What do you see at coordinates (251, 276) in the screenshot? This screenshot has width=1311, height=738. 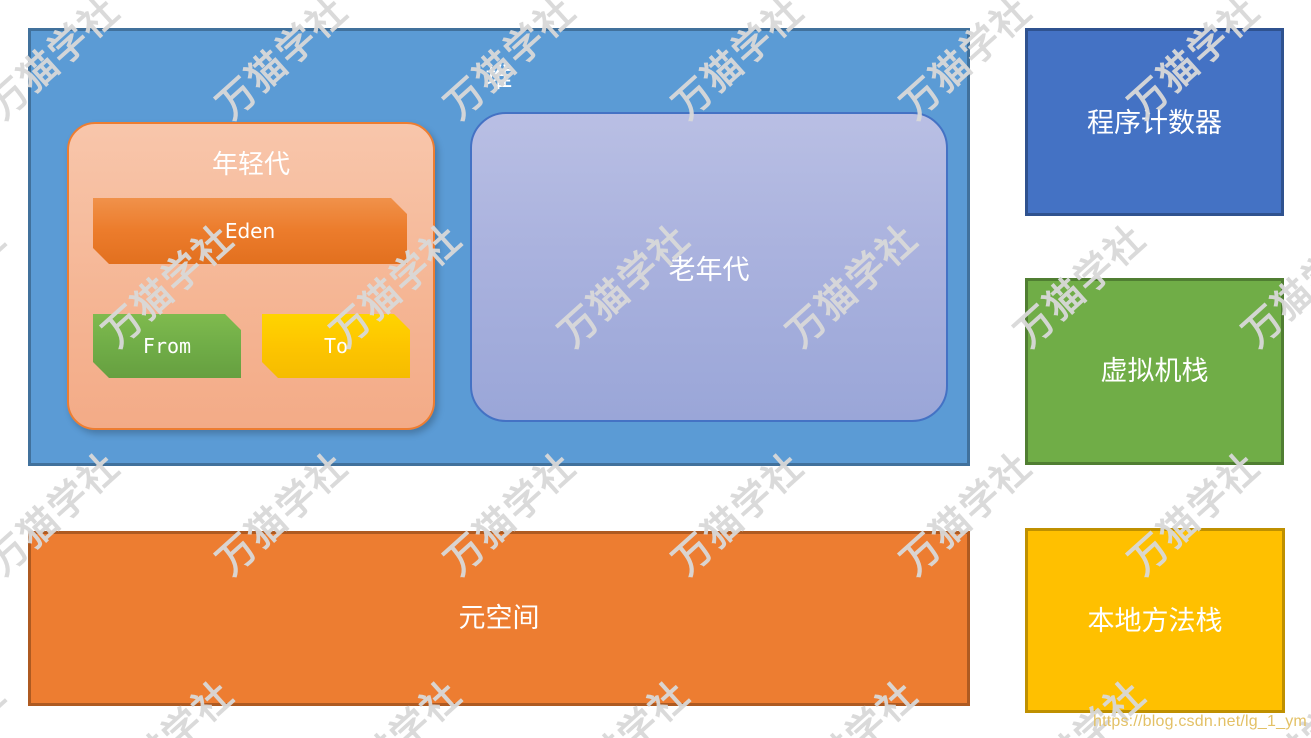 I see `young-generation-container: 年轻代` at bounding box center [251, 276].